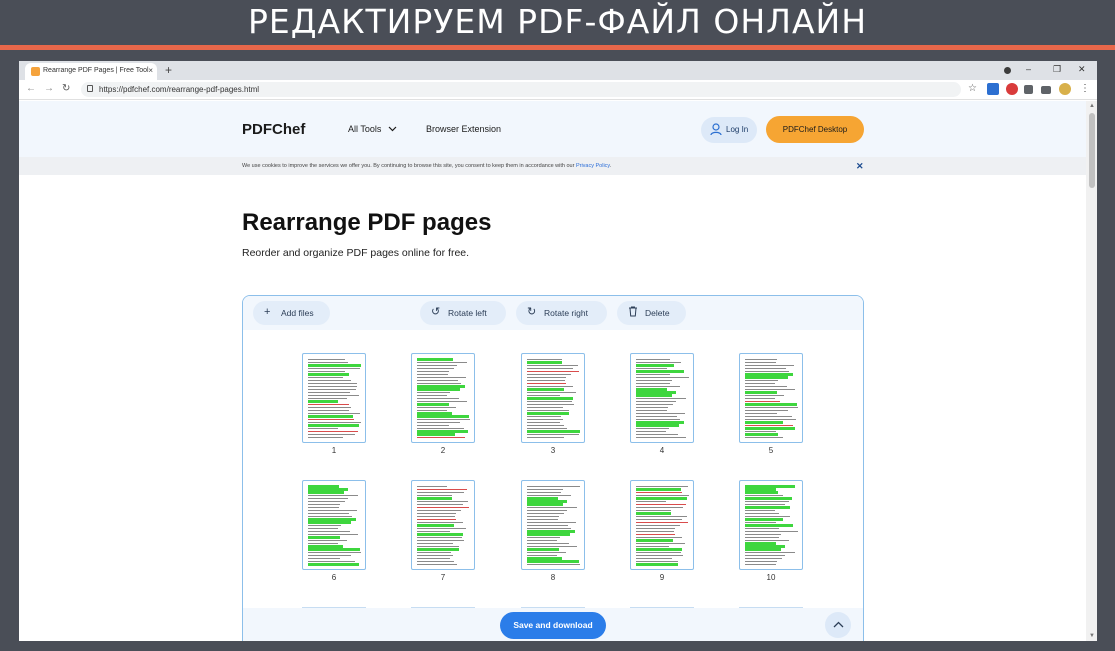  What do you see at coordinates (267, 312) in the screenshot?
I see `plus-icon: +` at bounding box center [267, 312].